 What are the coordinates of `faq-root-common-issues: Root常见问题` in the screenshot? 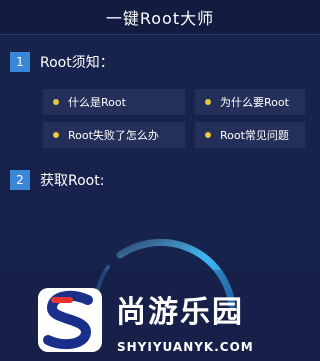 It's located at (250, 135).